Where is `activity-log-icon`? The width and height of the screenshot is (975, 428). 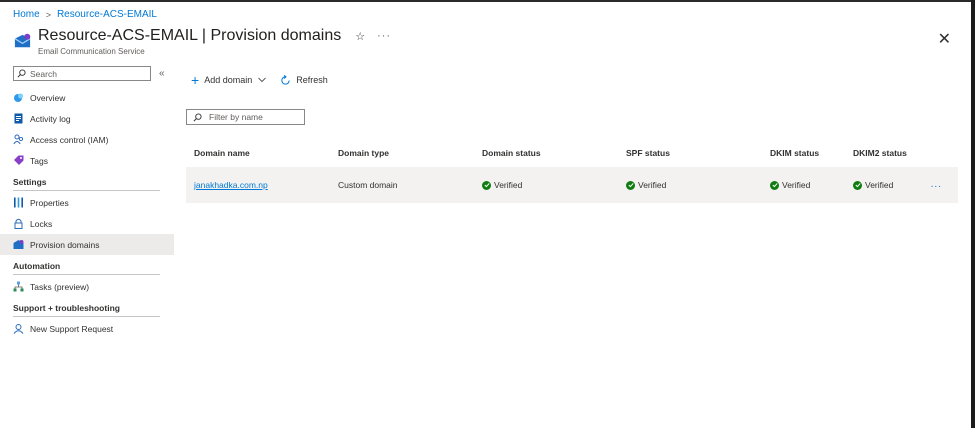
activity-log-icon is located at coordinates (18, 118).